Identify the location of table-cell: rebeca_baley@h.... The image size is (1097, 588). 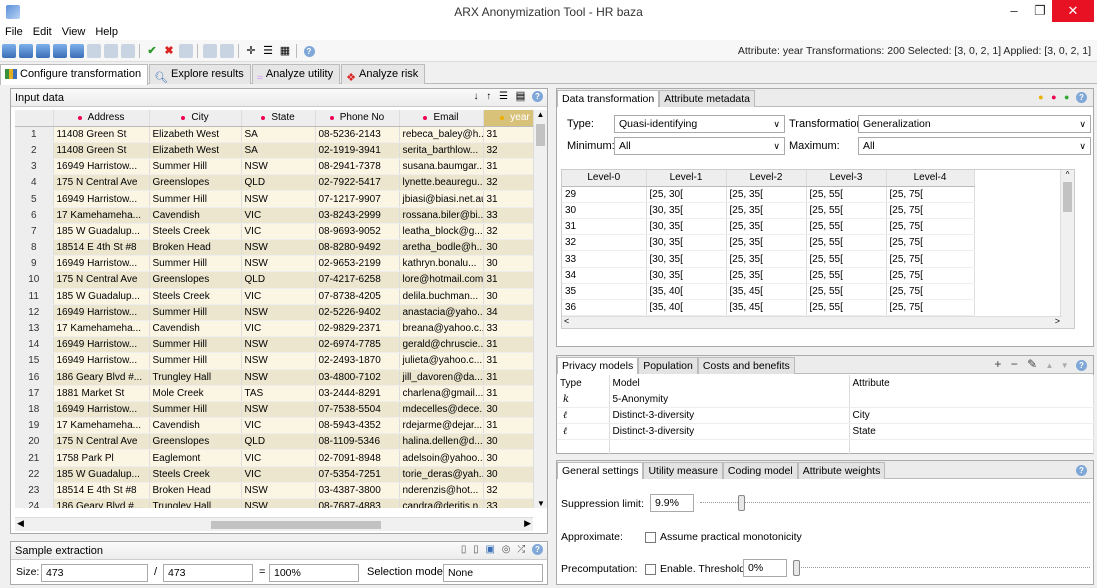
(441, 134).